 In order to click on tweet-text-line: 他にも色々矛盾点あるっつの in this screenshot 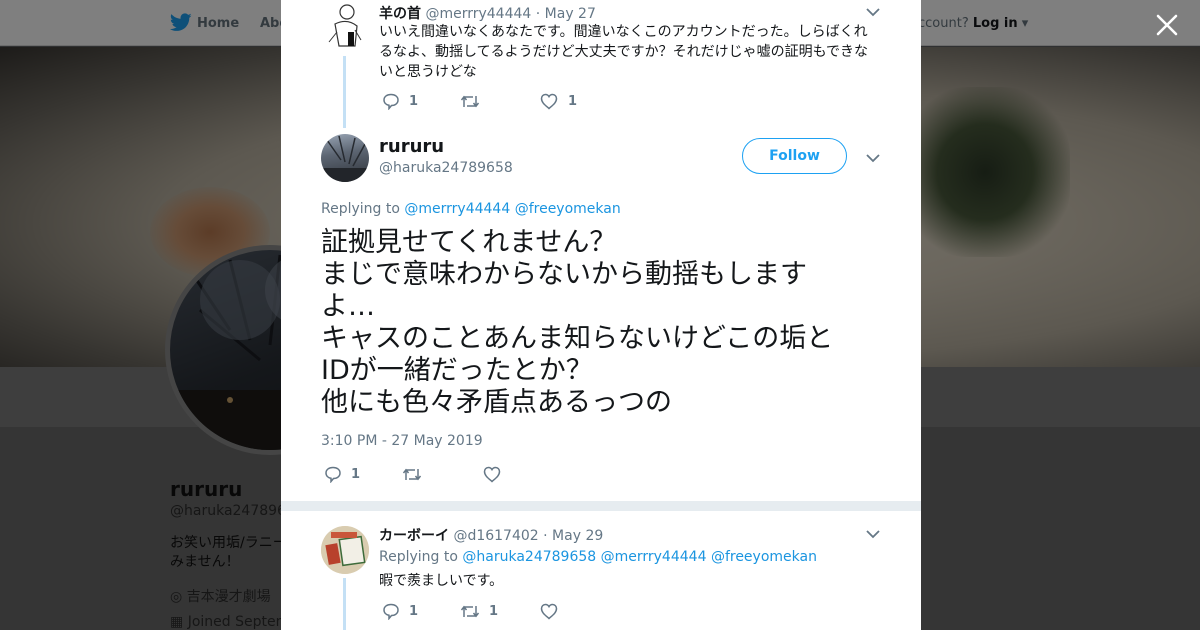, I will do `click(496, 402)`.